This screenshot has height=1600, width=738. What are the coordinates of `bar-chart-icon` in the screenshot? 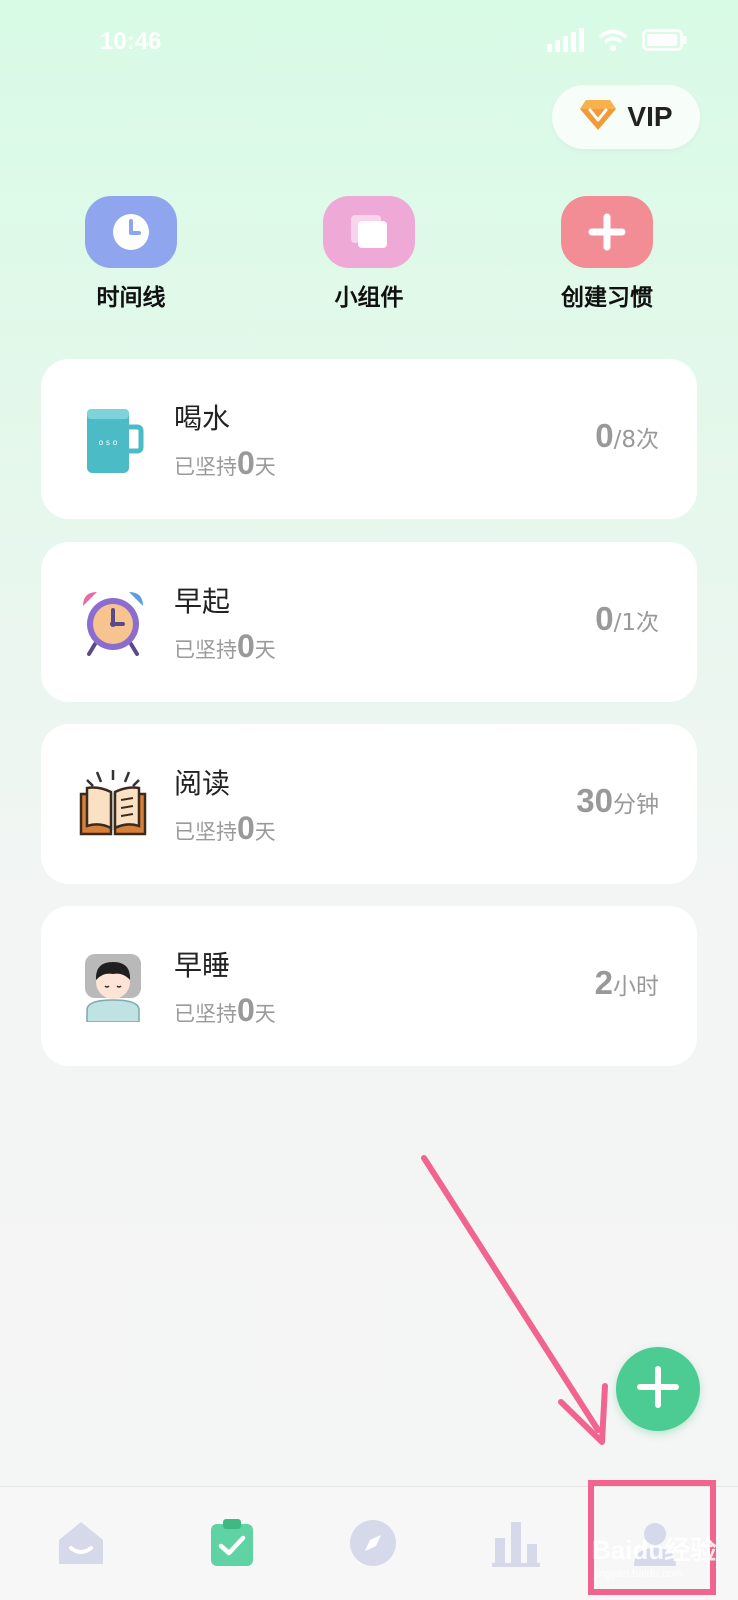 It's located at (516, 1545).